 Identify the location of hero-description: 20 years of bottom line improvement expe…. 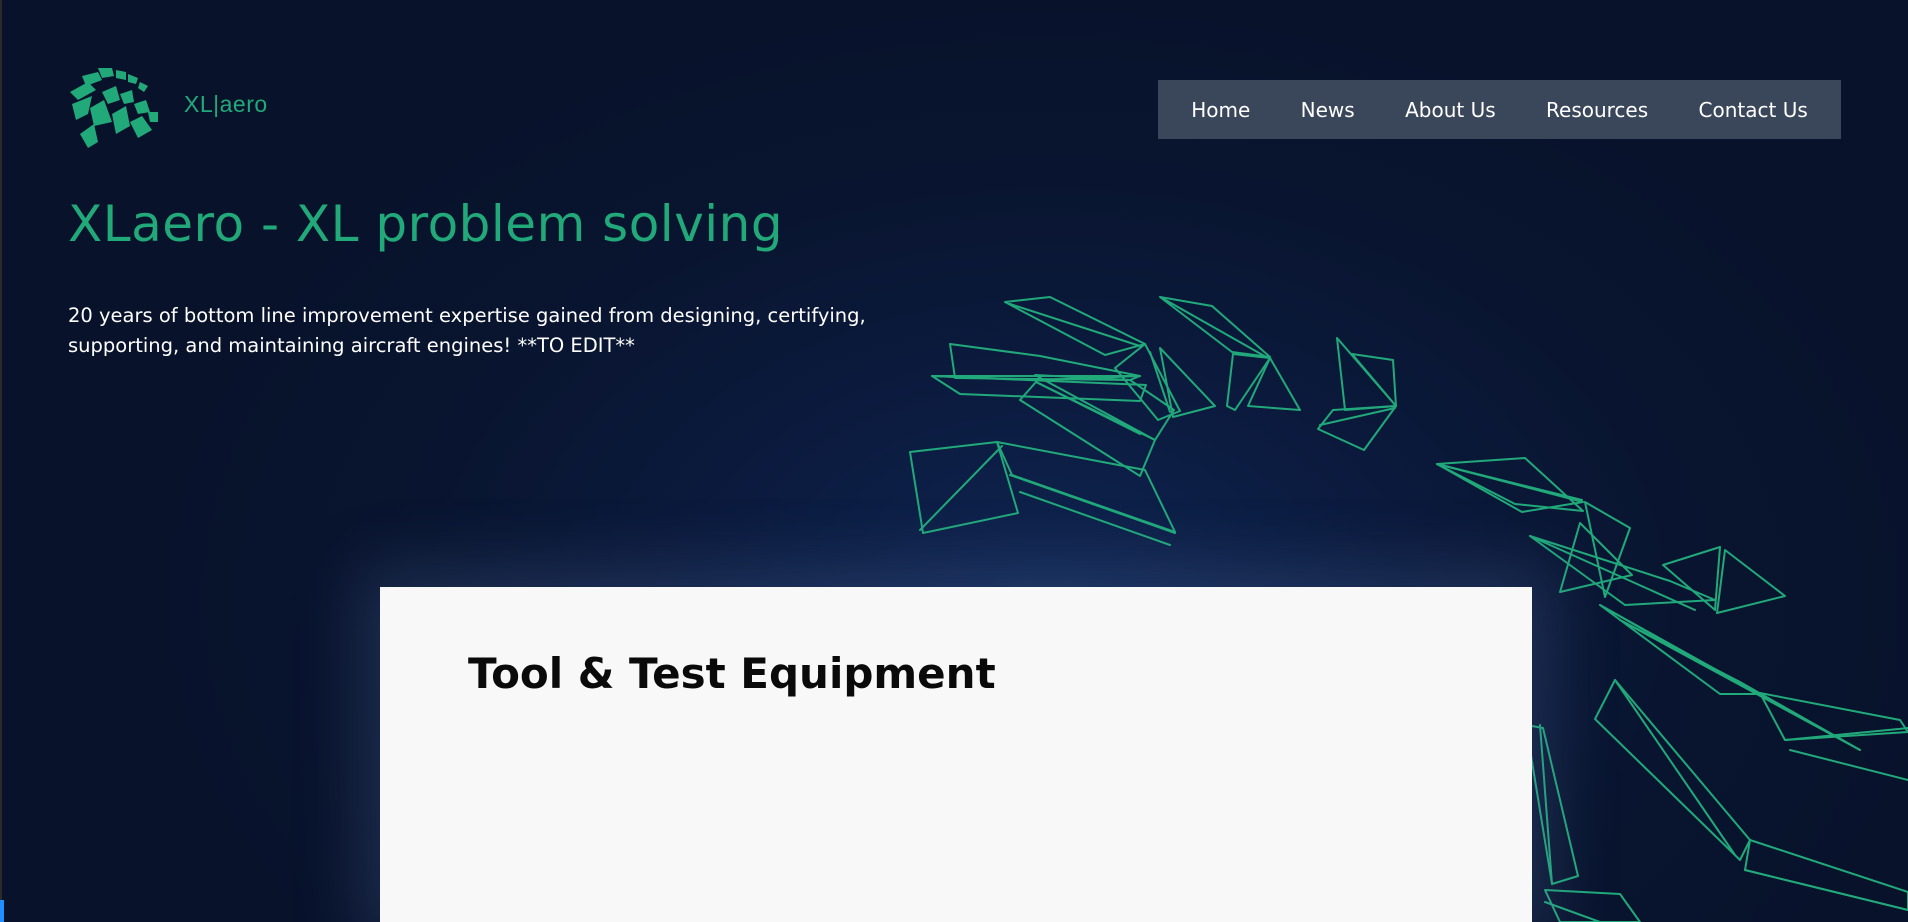
(467, 330).